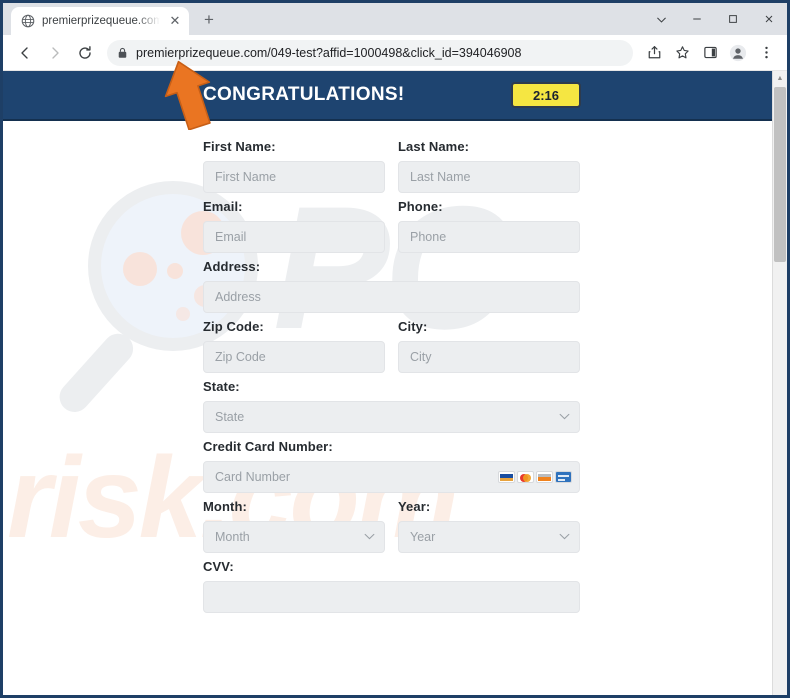 The width and height of the screenshot is (790, 698). I want to click on field-email: Email, so click(294, 226).